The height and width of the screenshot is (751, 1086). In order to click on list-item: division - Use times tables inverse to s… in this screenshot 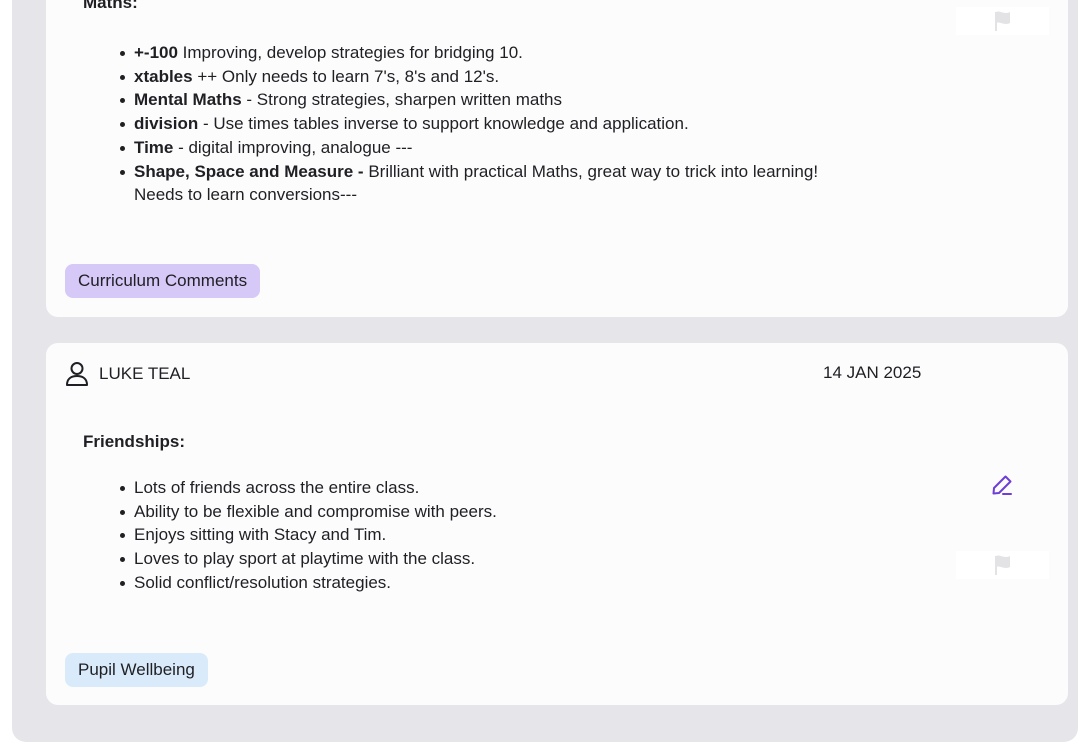, I will do `click(466, 124)`.